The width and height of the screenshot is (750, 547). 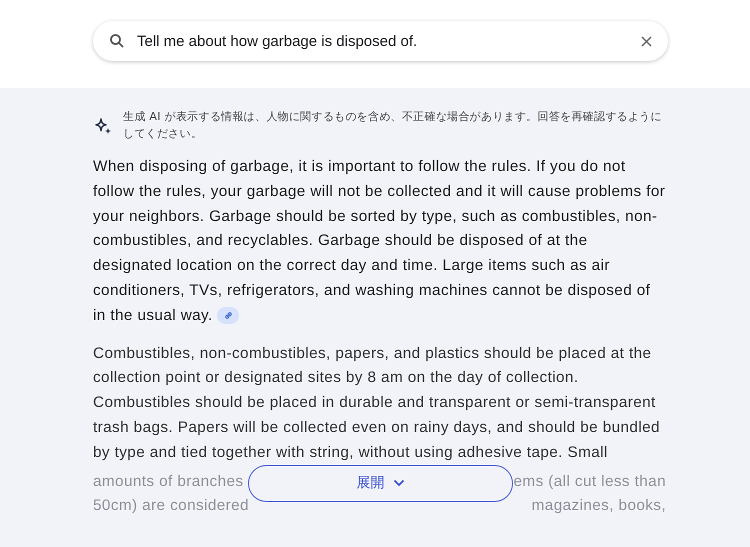 I want to click on faded-text: amounts of branches, so click(x=168, y=482).